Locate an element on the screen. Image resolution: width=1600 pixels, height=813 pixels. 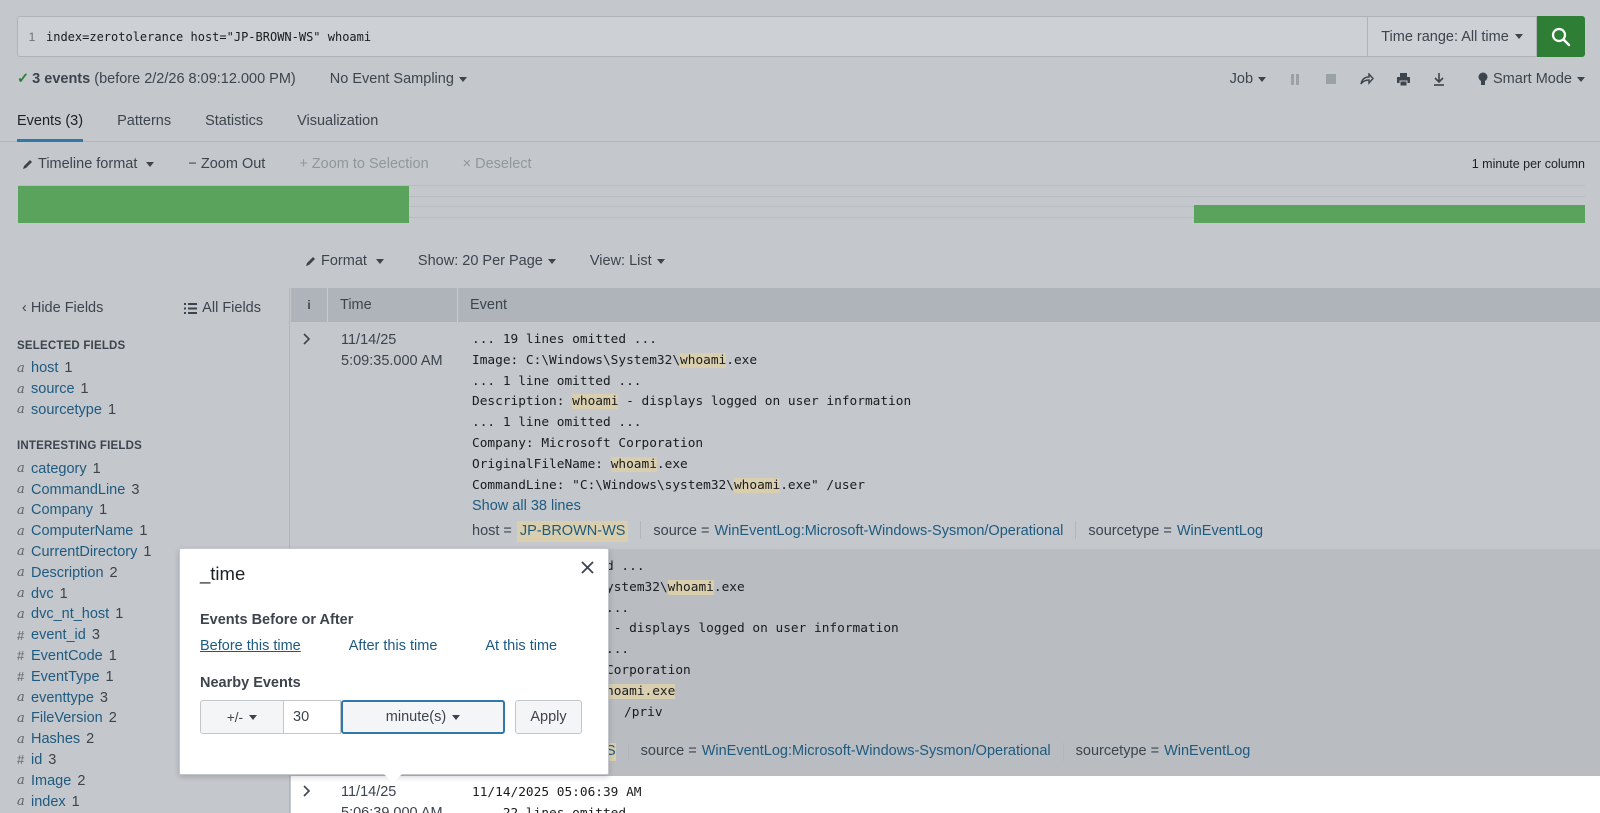
chevron-down-icon is located at coordinates (150, 164).